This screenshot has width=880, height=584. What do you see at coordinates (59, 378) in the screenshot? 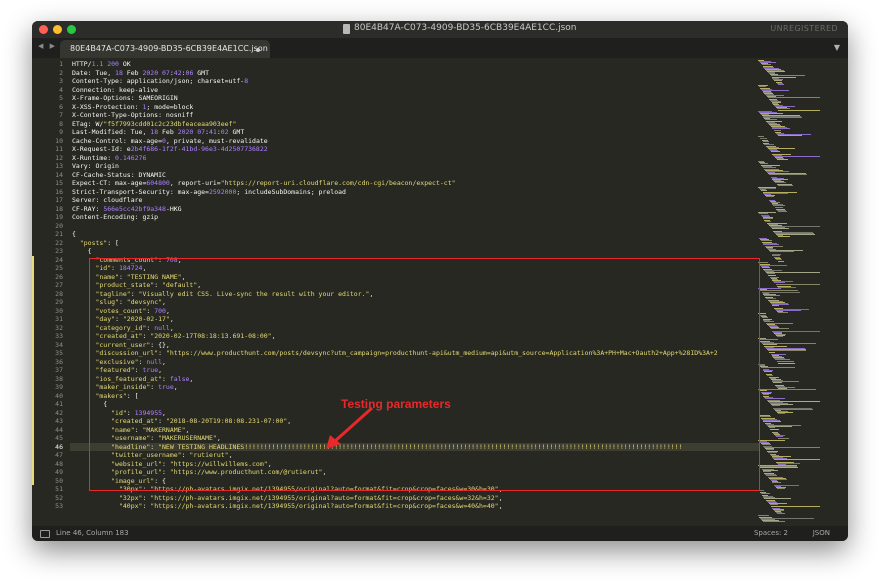
I see `line-number: 38` at bounding box center [59, 378].